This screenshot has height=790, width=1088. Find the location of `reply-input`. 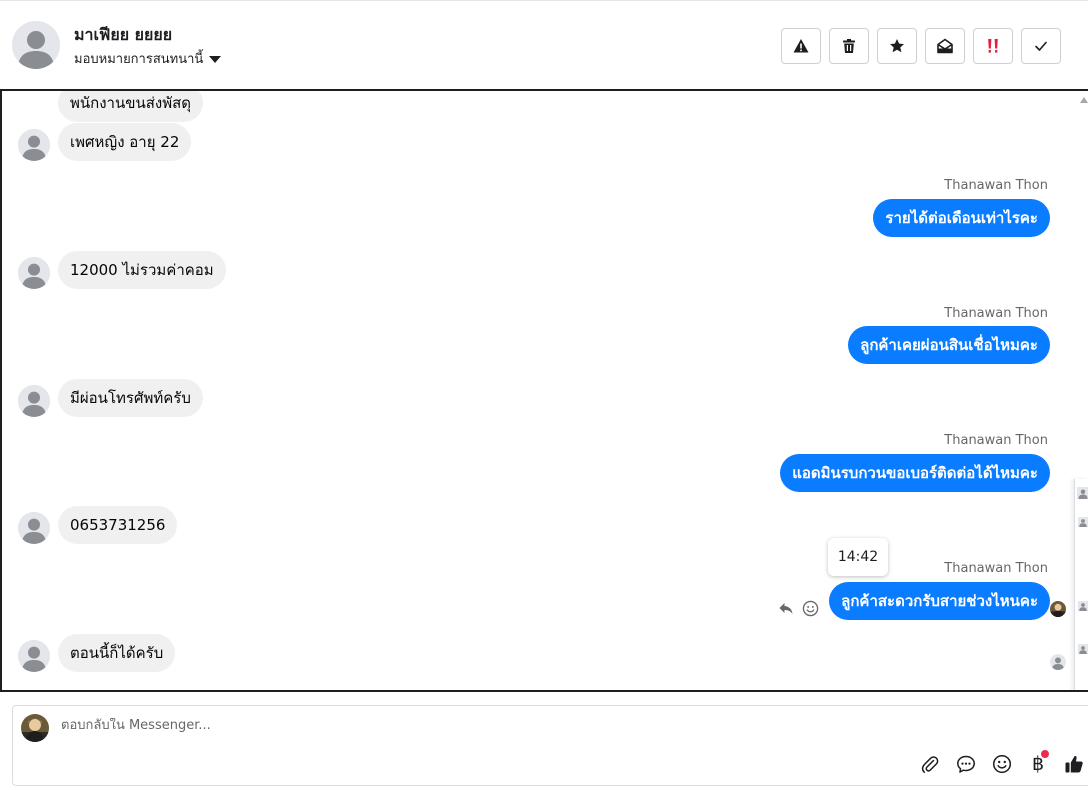

reply-input is located at coordinates (361, 725).